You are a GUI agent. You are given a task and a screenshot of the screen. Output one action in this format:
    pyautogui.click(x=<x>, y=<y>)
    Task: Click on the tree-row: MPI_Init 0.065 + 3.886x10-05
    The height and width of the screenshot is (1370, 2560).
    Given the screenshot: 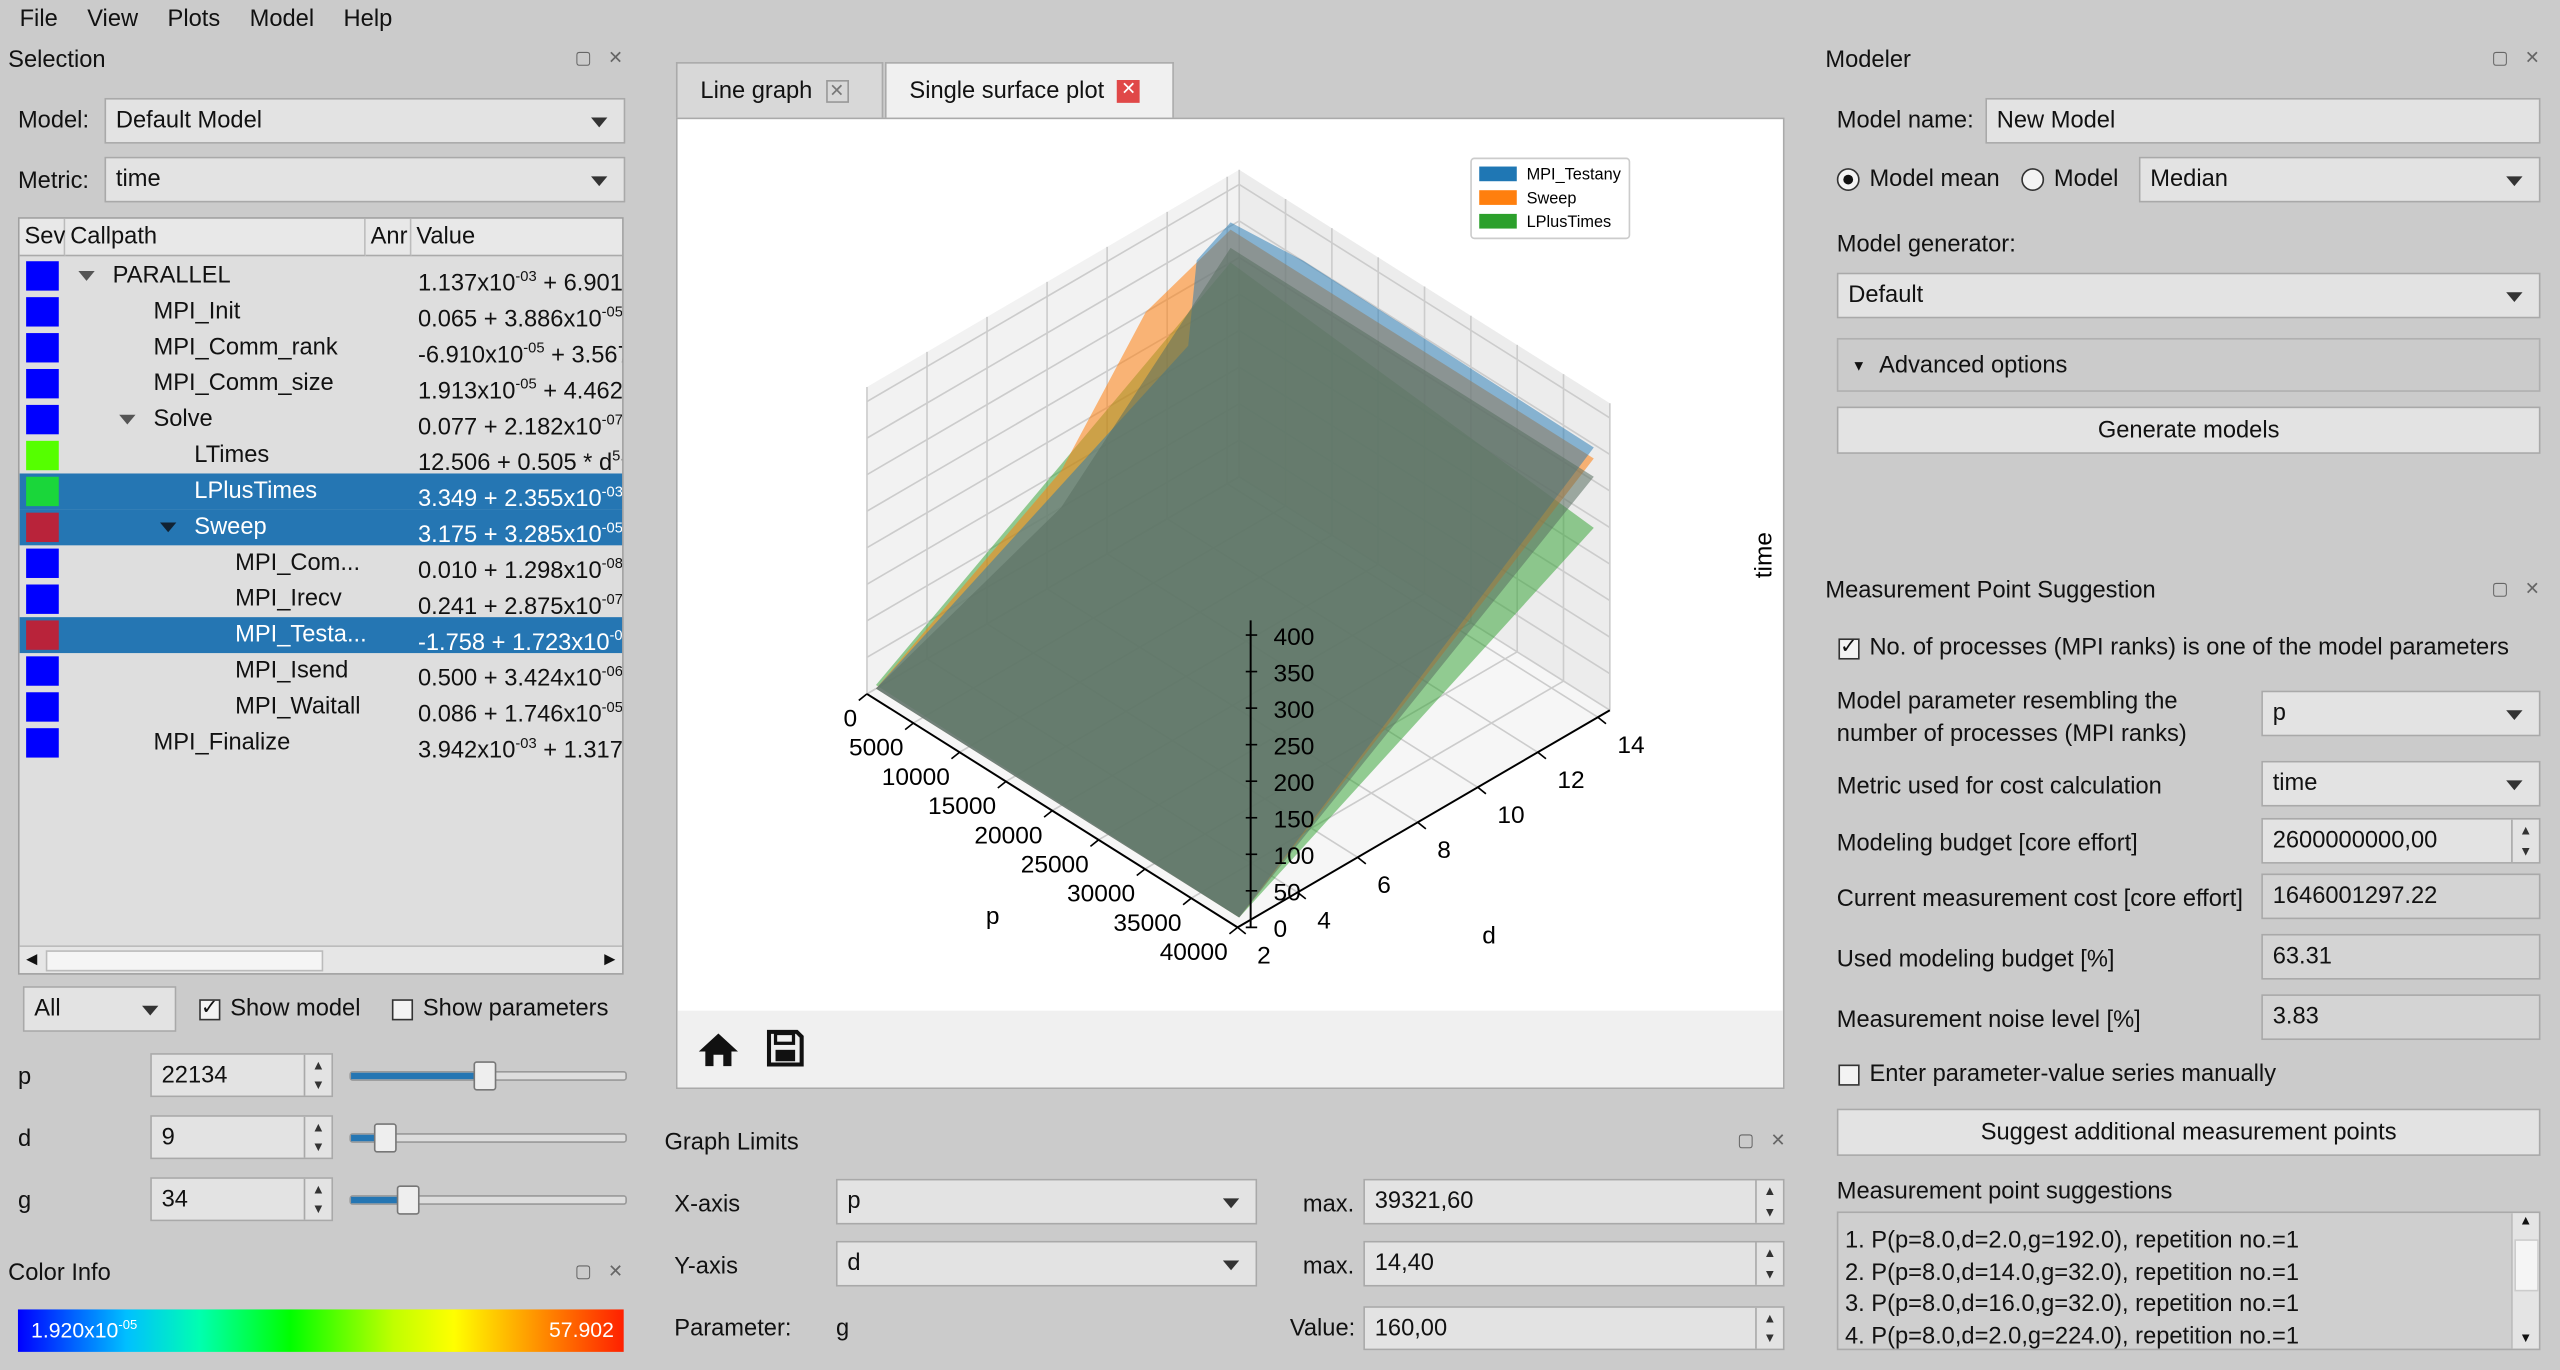 What is the action you would take?
    pyautogui.click(x=321, y=313)
    